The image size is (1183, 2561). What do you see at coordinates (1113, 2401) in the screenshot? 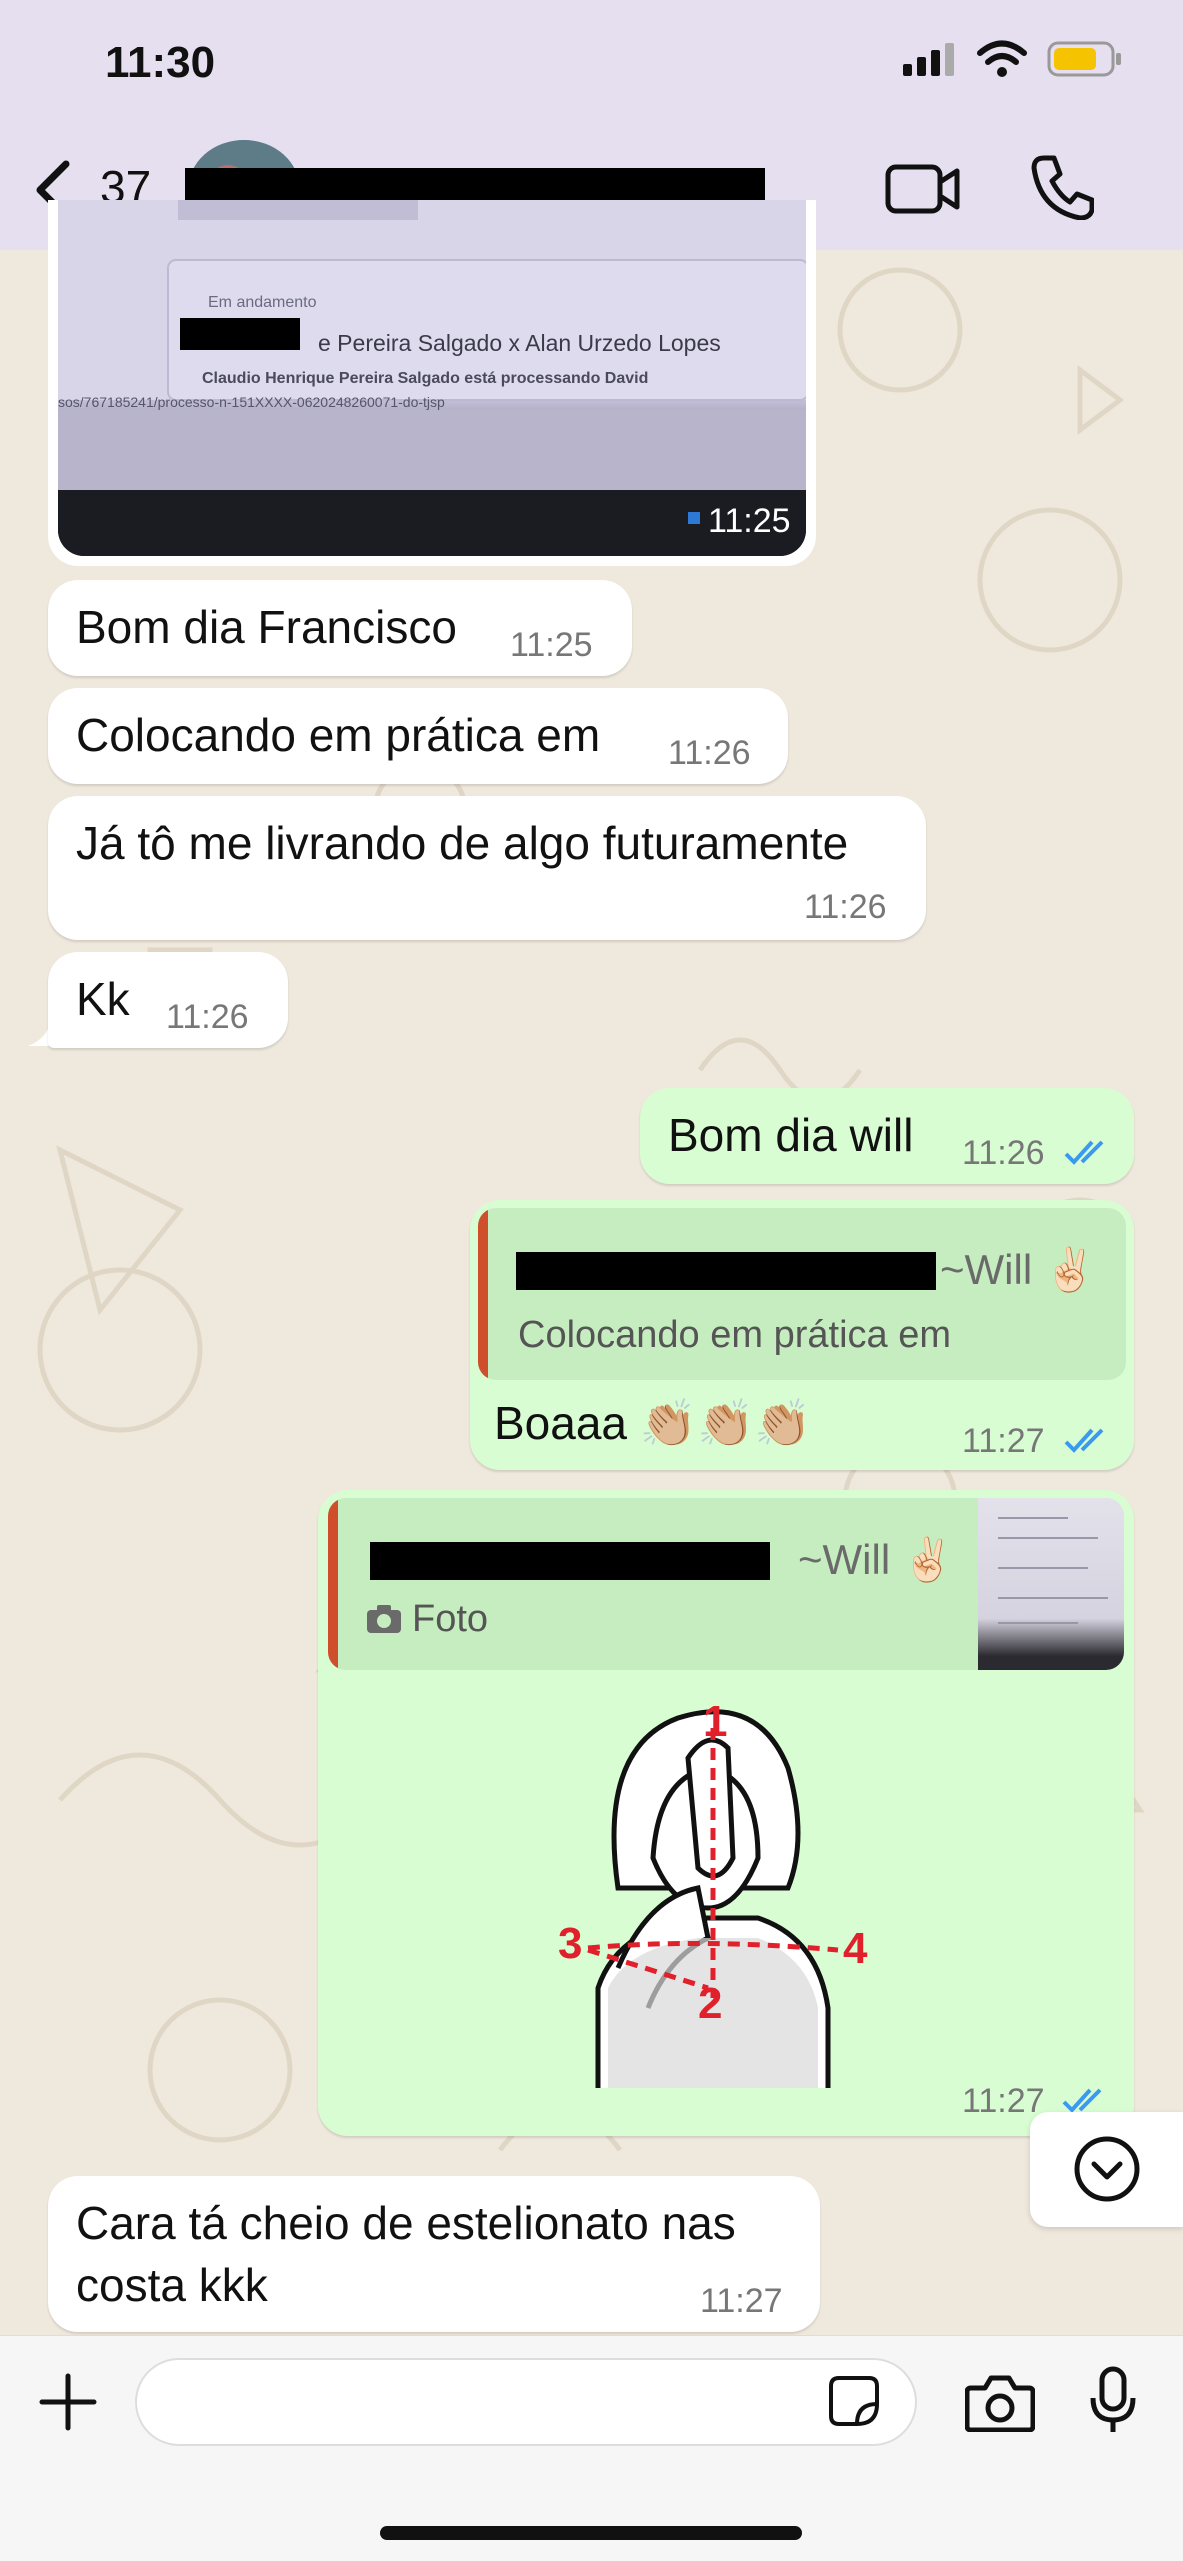
I see `microphone-icon` at bounding box center [1113, 2401].